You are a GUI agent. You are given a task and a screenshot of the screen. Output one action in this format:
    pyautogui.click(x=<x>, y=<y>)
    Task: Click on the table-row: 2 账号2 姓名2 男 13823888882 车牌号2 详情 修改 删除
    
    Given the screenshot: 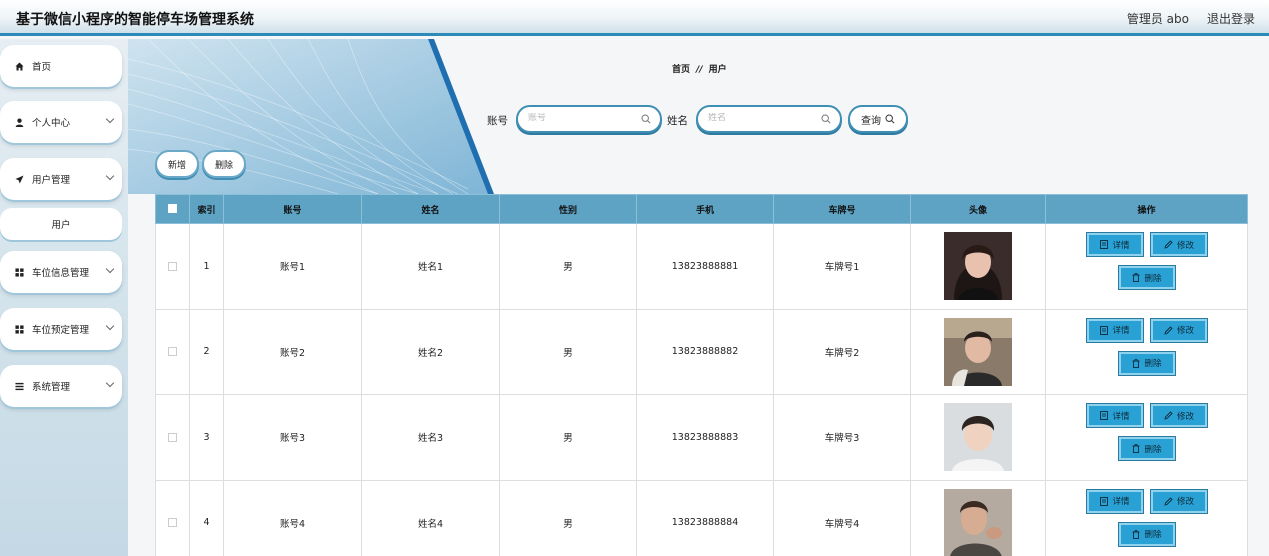 What is the action you would take?
    pyautogui.click(x=701, y=351)
    